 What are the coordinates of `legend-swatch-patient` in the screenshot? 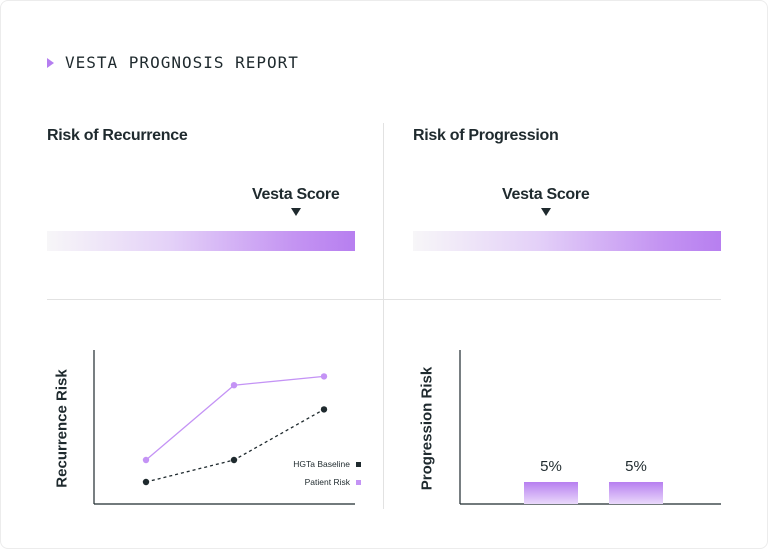 It's located at (358, 482).